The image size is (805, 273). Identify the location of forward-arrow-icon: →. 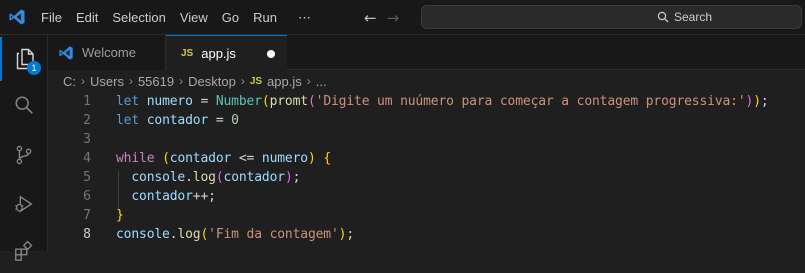
(393, 18).